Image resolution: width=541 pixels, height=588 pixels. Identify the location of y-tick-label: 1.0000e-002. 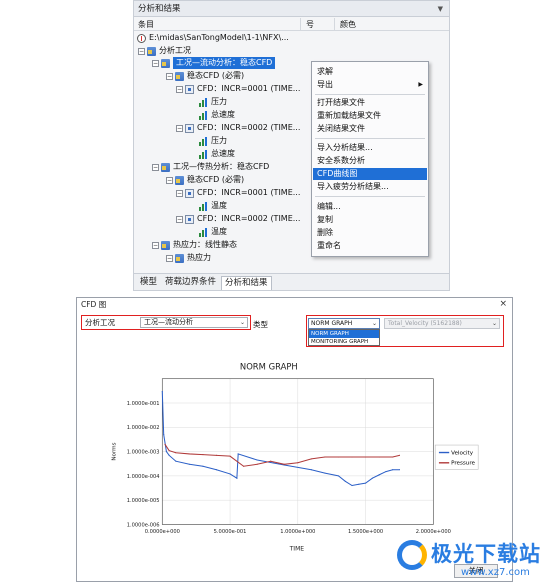
(143, 428).